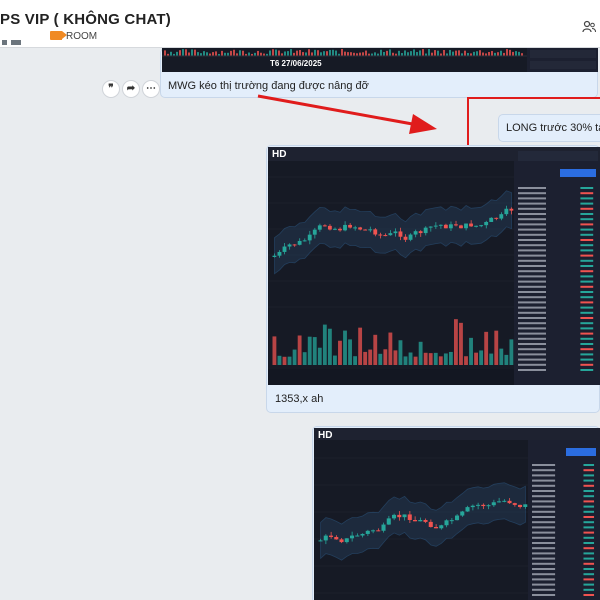 This screenshot has width=600, height=600. Describe the element at coordinates (457, 514) in the screenshot. I see `chart-image: HD` at that location.